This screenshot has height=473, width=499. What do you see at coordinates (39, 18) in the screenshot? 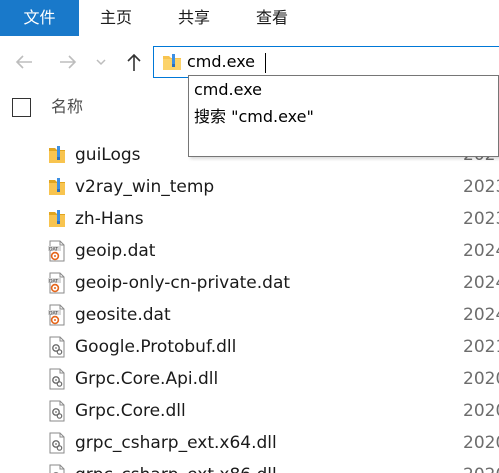
I see `tab-file: 文件` at bounding box center [39, 18].